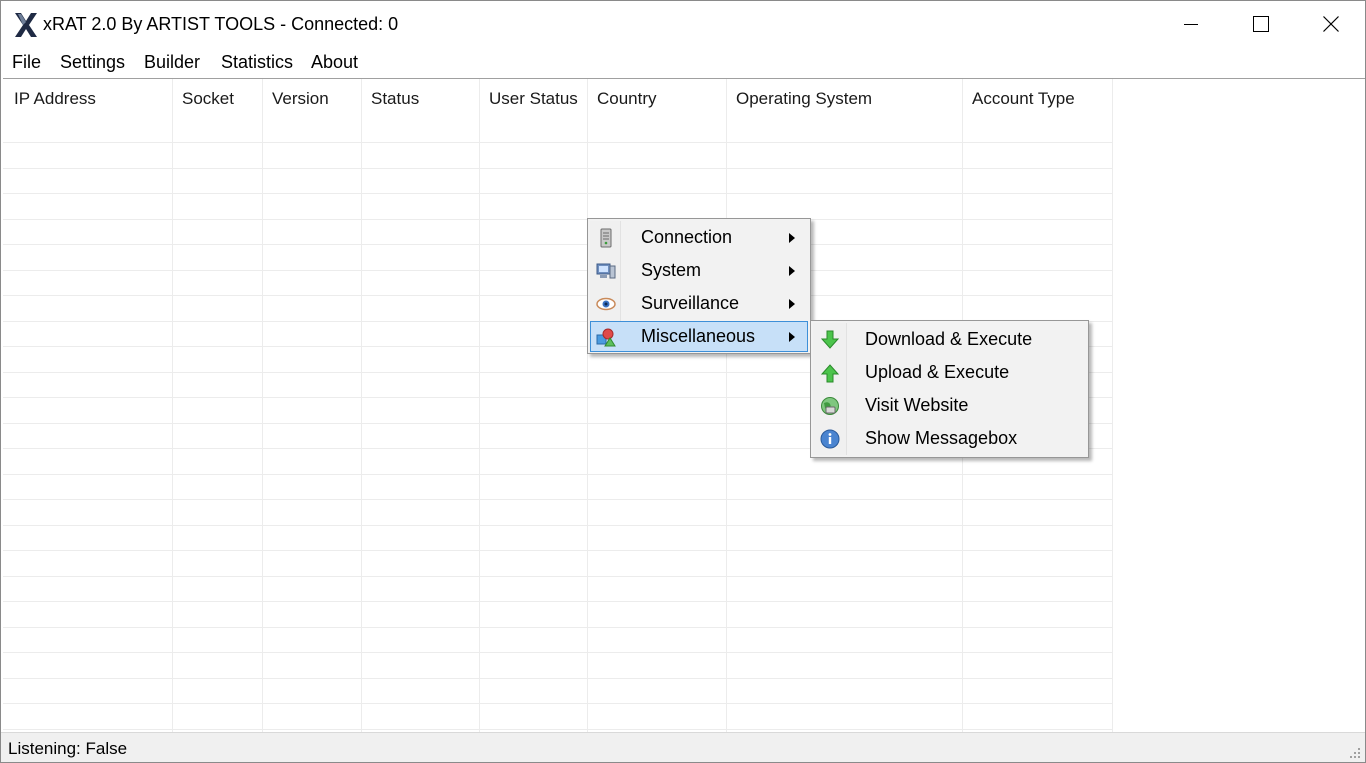 This screenshot has height=763, width=1366. What do you see at coordinates (941, 438) in the screenshot?
I see `submenu-item-label: Show Messagebox` at bounding box center [941, 438].